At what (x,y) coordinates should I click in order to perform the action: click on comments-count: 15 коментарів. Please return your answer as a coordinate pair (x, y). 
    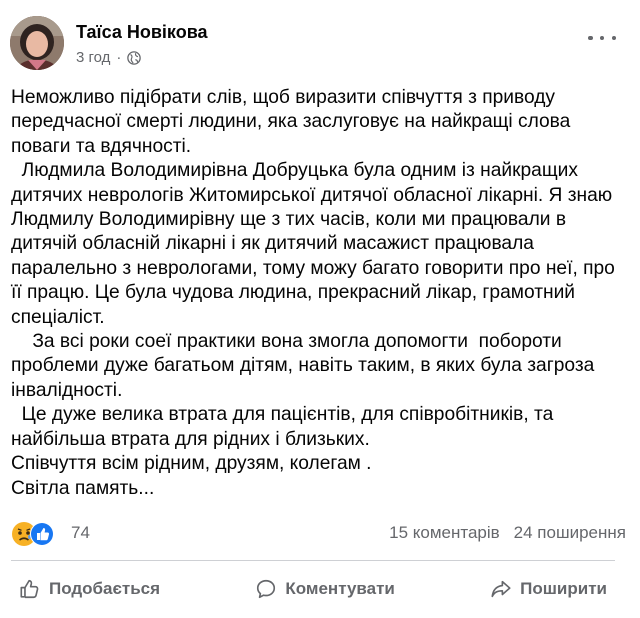
    Looking at the image, I should click on (444, 532).